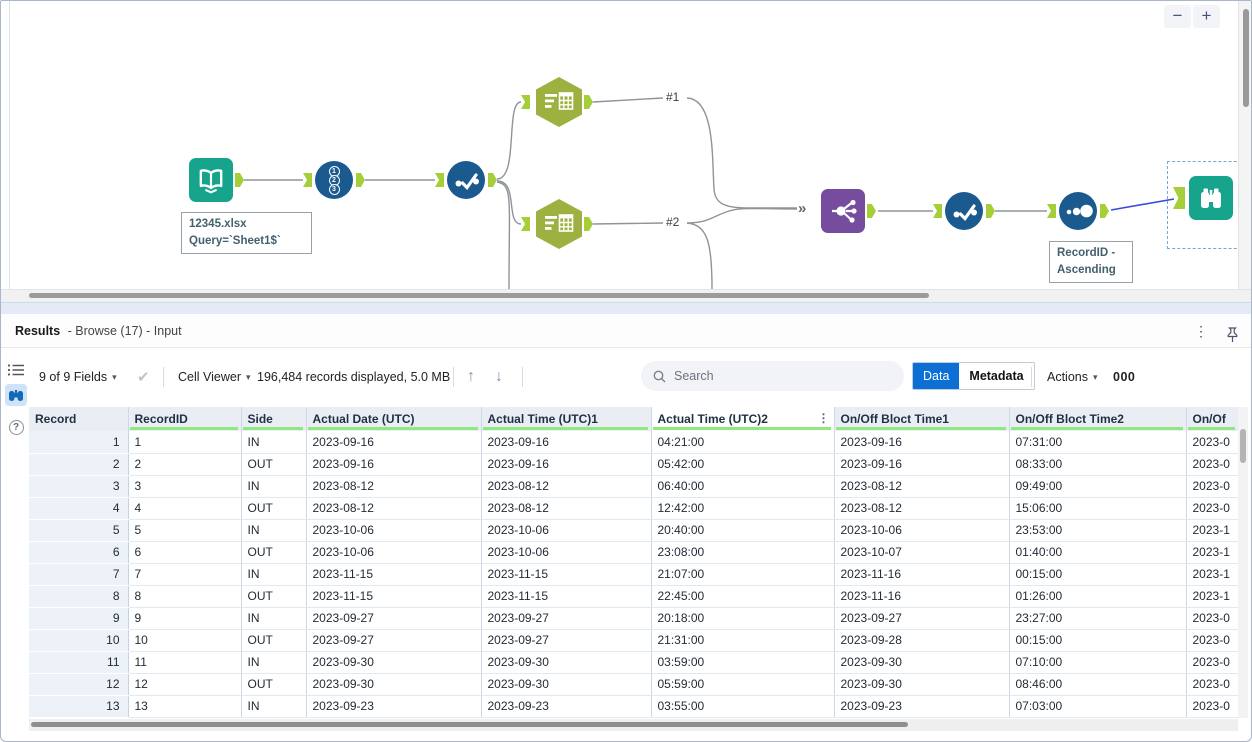  I want to click on table-cell: 12, so click(185, 684).